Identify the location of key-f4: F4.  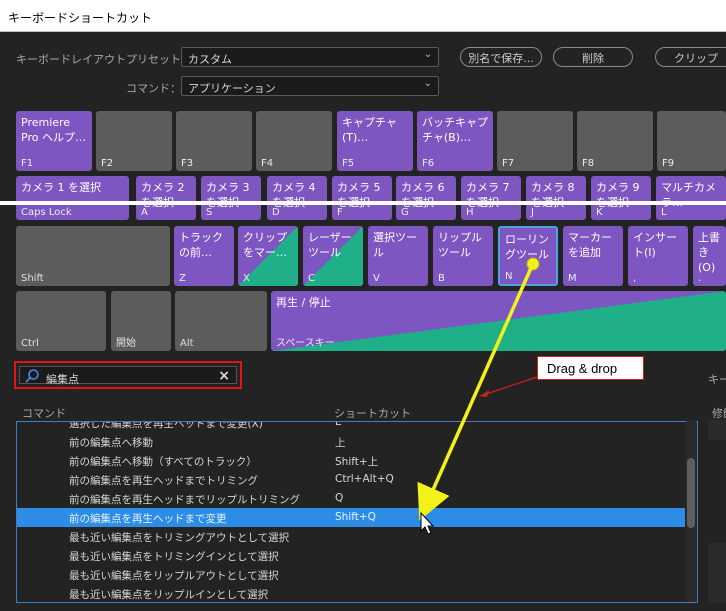
(294, 141).